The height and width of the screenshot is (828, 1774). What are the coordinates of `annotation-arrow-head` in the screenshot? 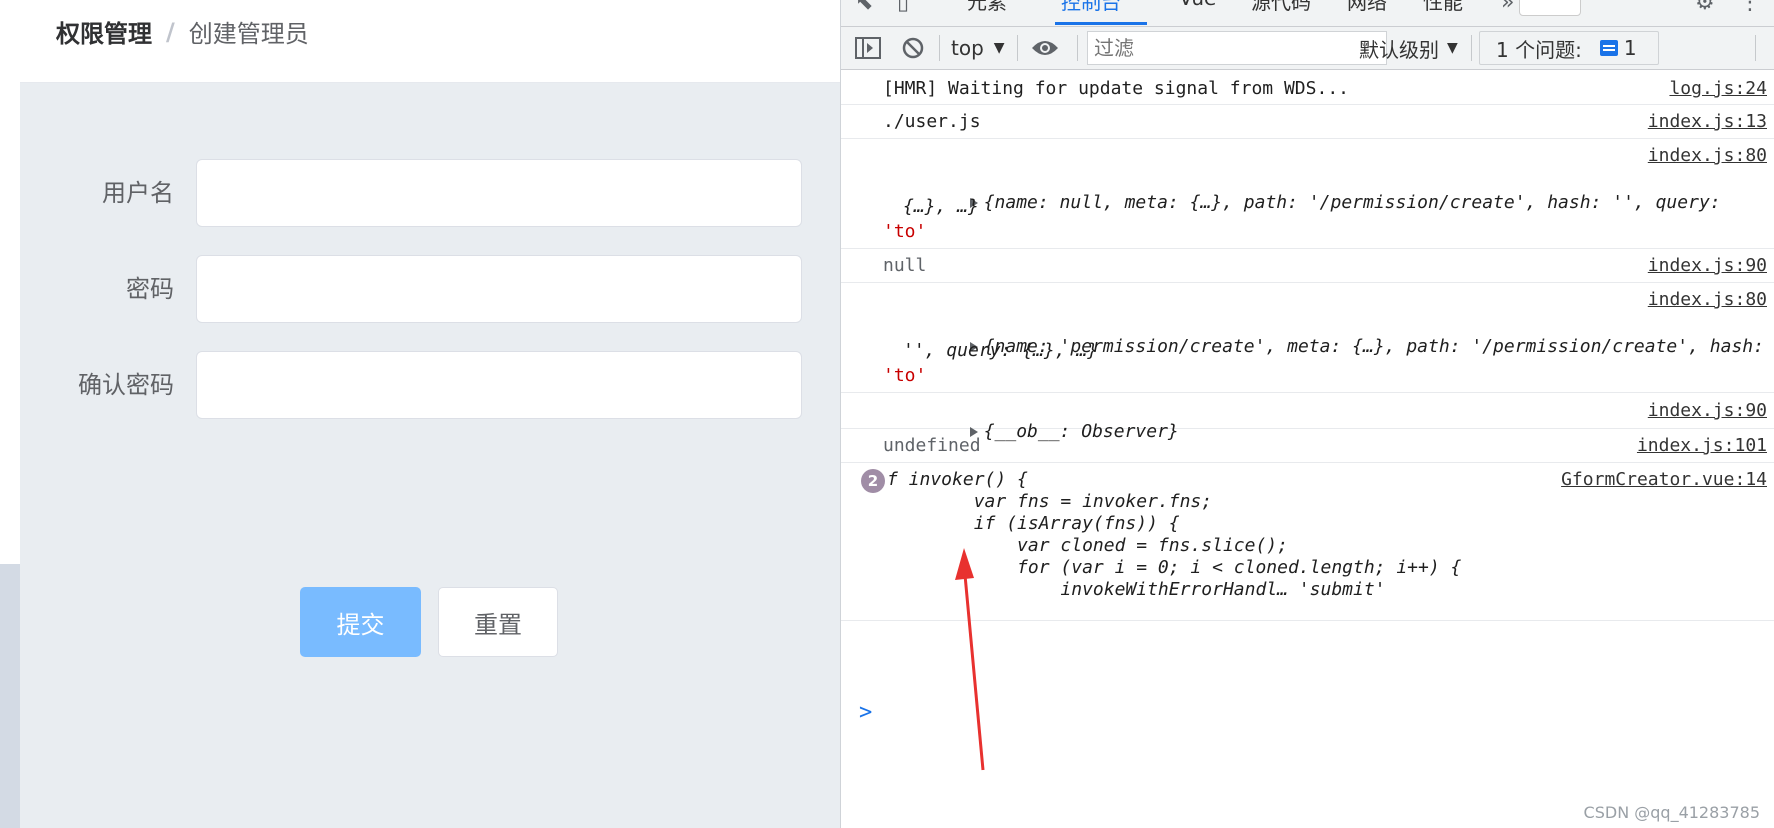 It's located at (964, 564).